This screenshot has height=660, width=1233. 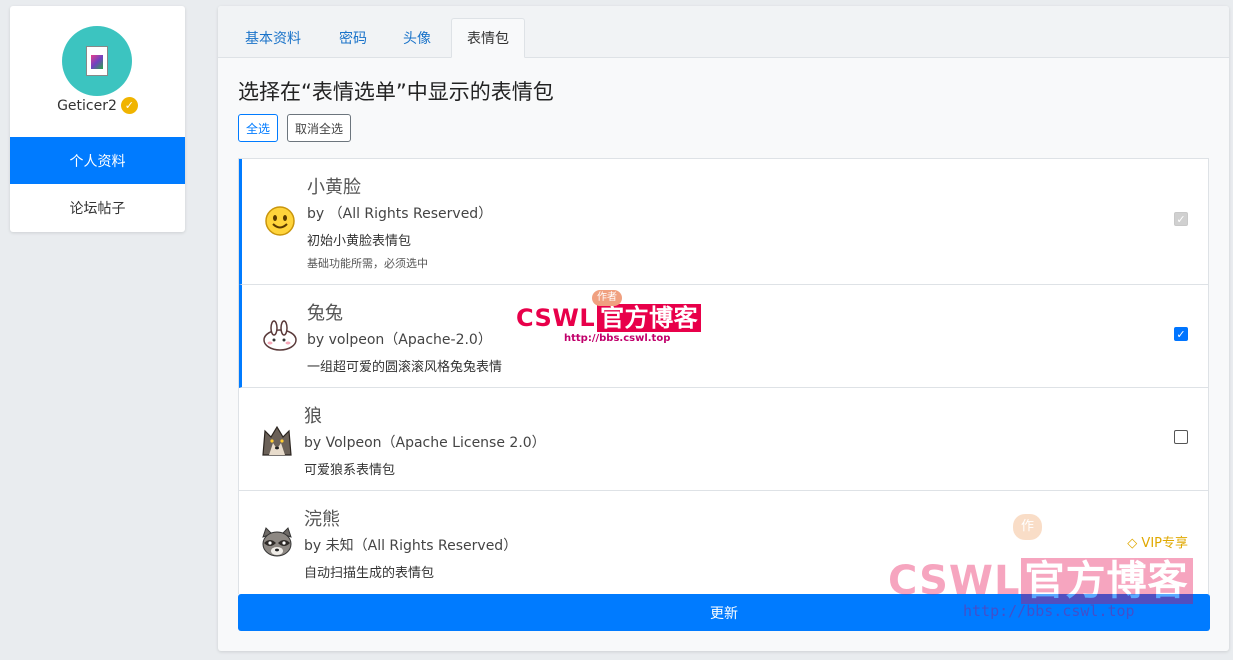 I want to click on profile-card: Geticer2 ✓ 个人资料 论坛帖子, so click(x=97, y=119).